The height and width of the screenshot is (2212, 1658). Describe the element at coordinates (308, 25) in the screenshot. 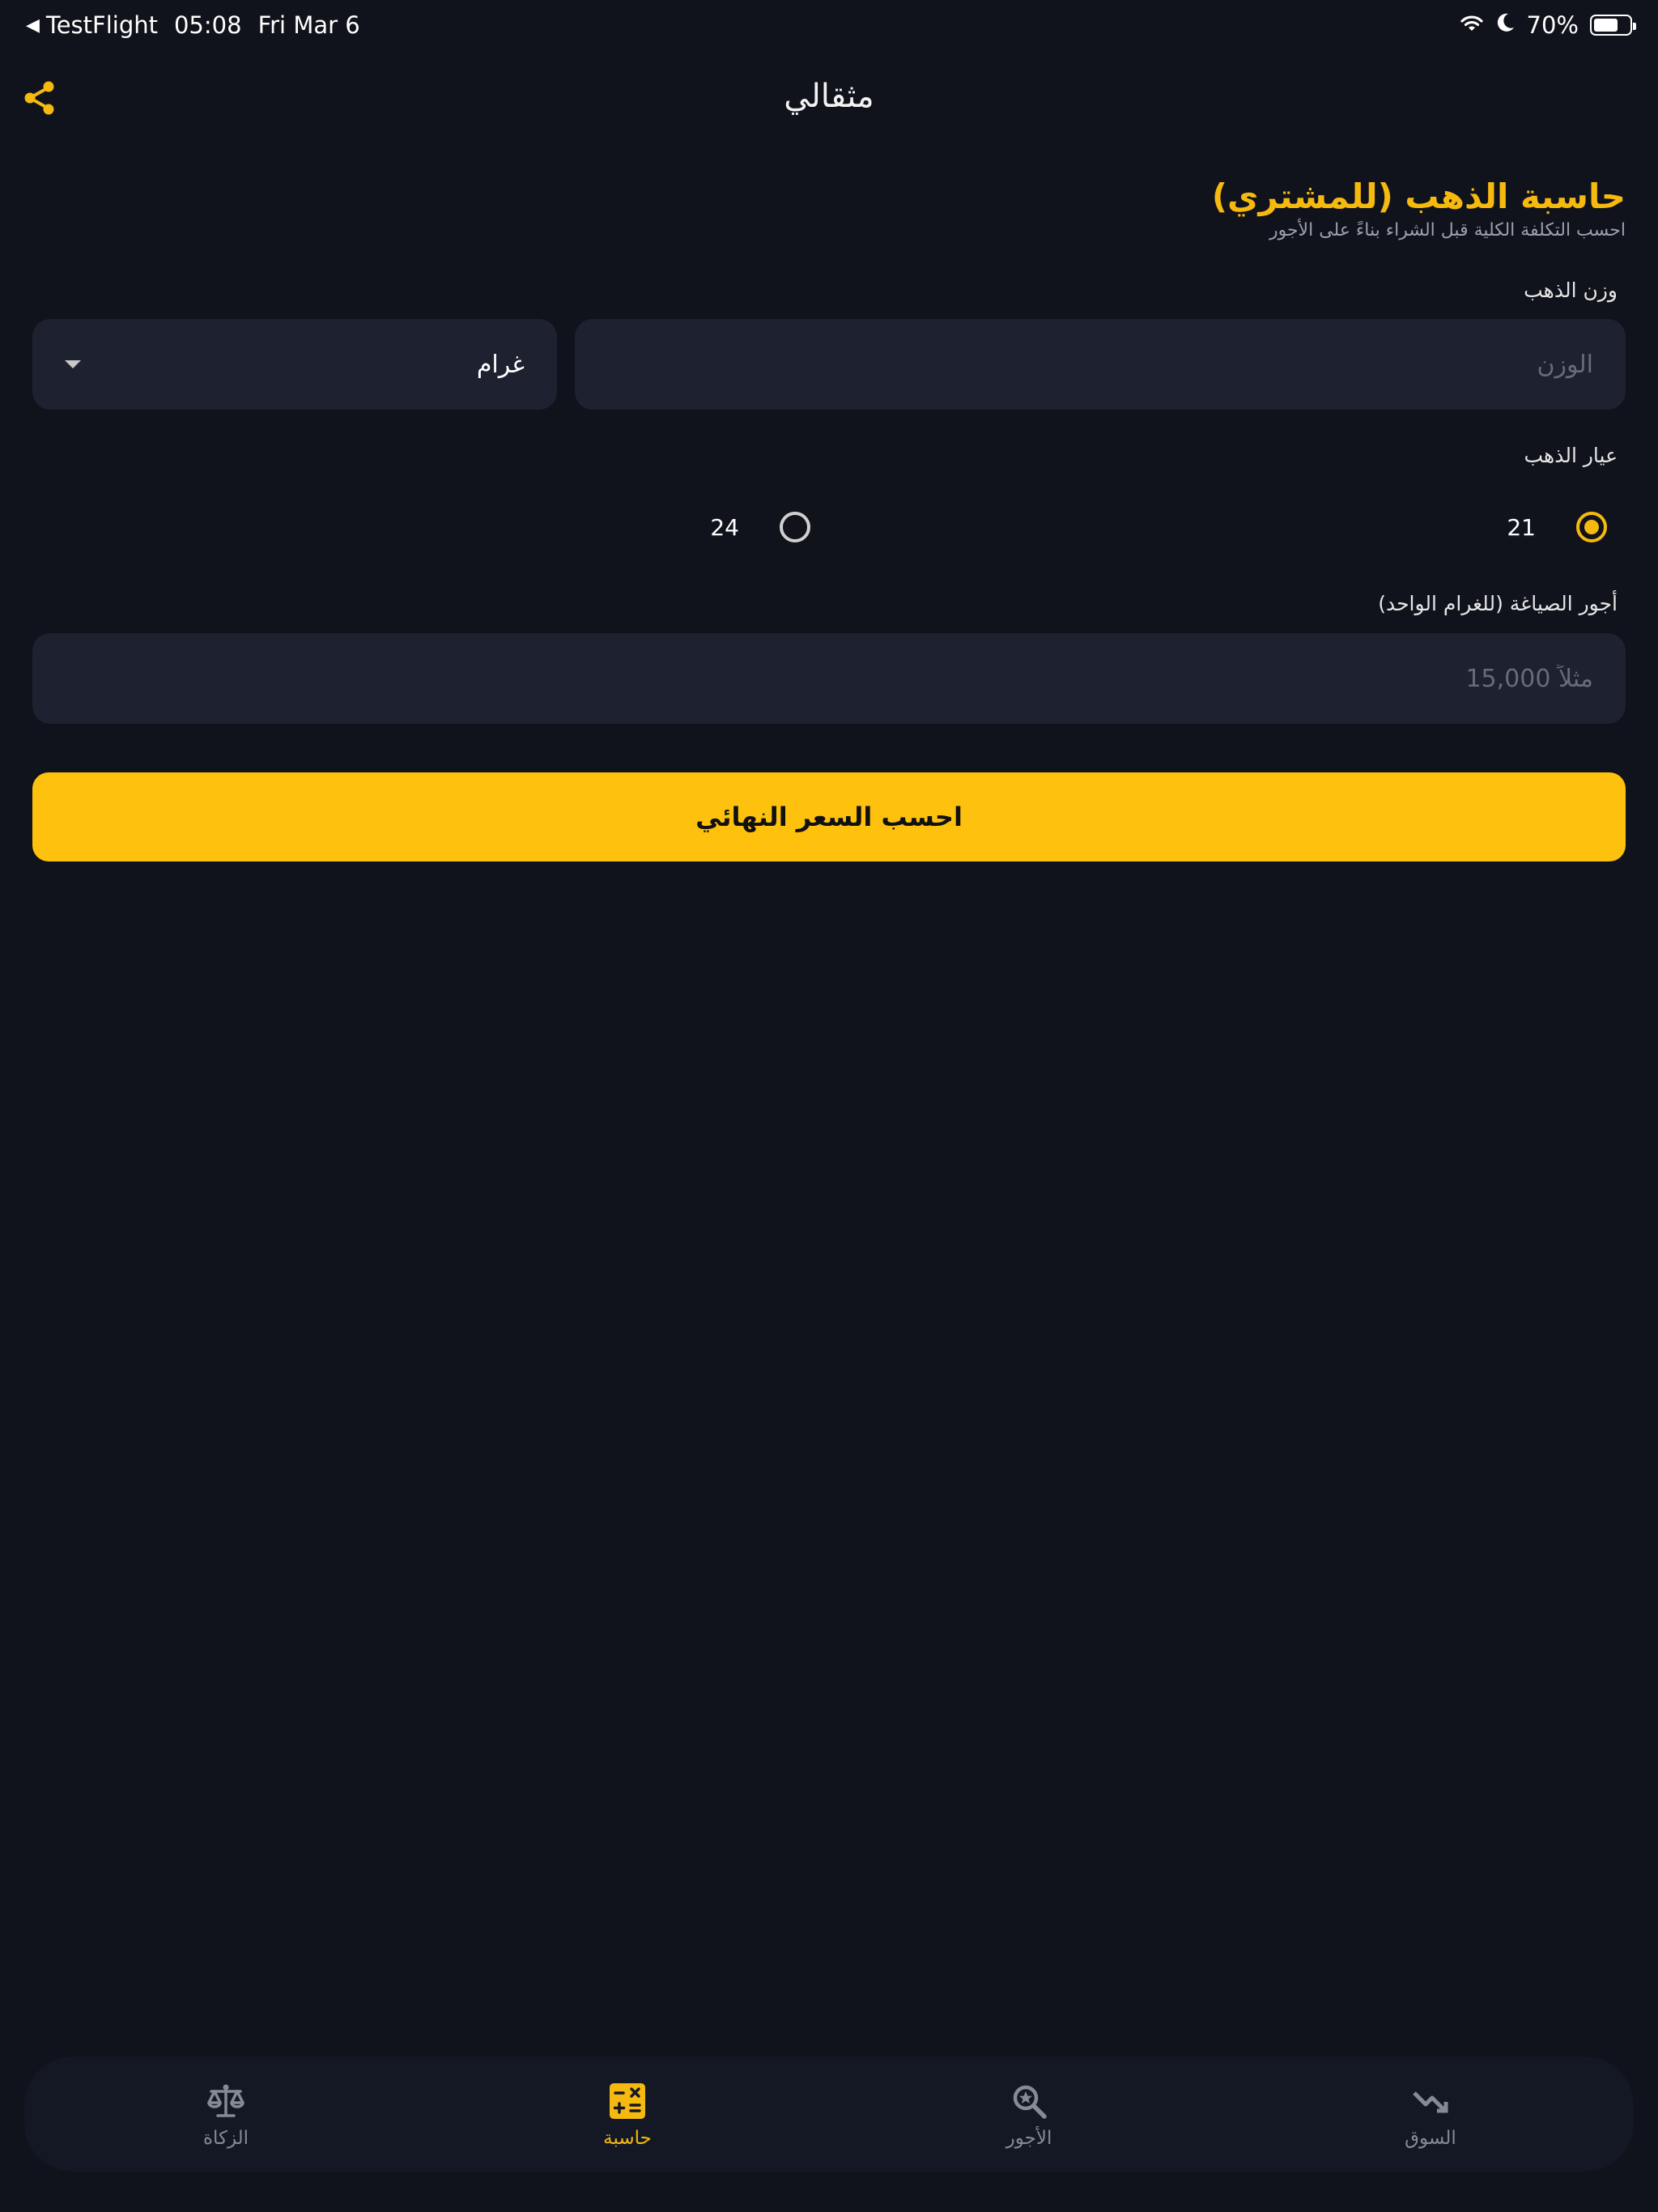

I see `status-date: Fri Mar 6` at that location.